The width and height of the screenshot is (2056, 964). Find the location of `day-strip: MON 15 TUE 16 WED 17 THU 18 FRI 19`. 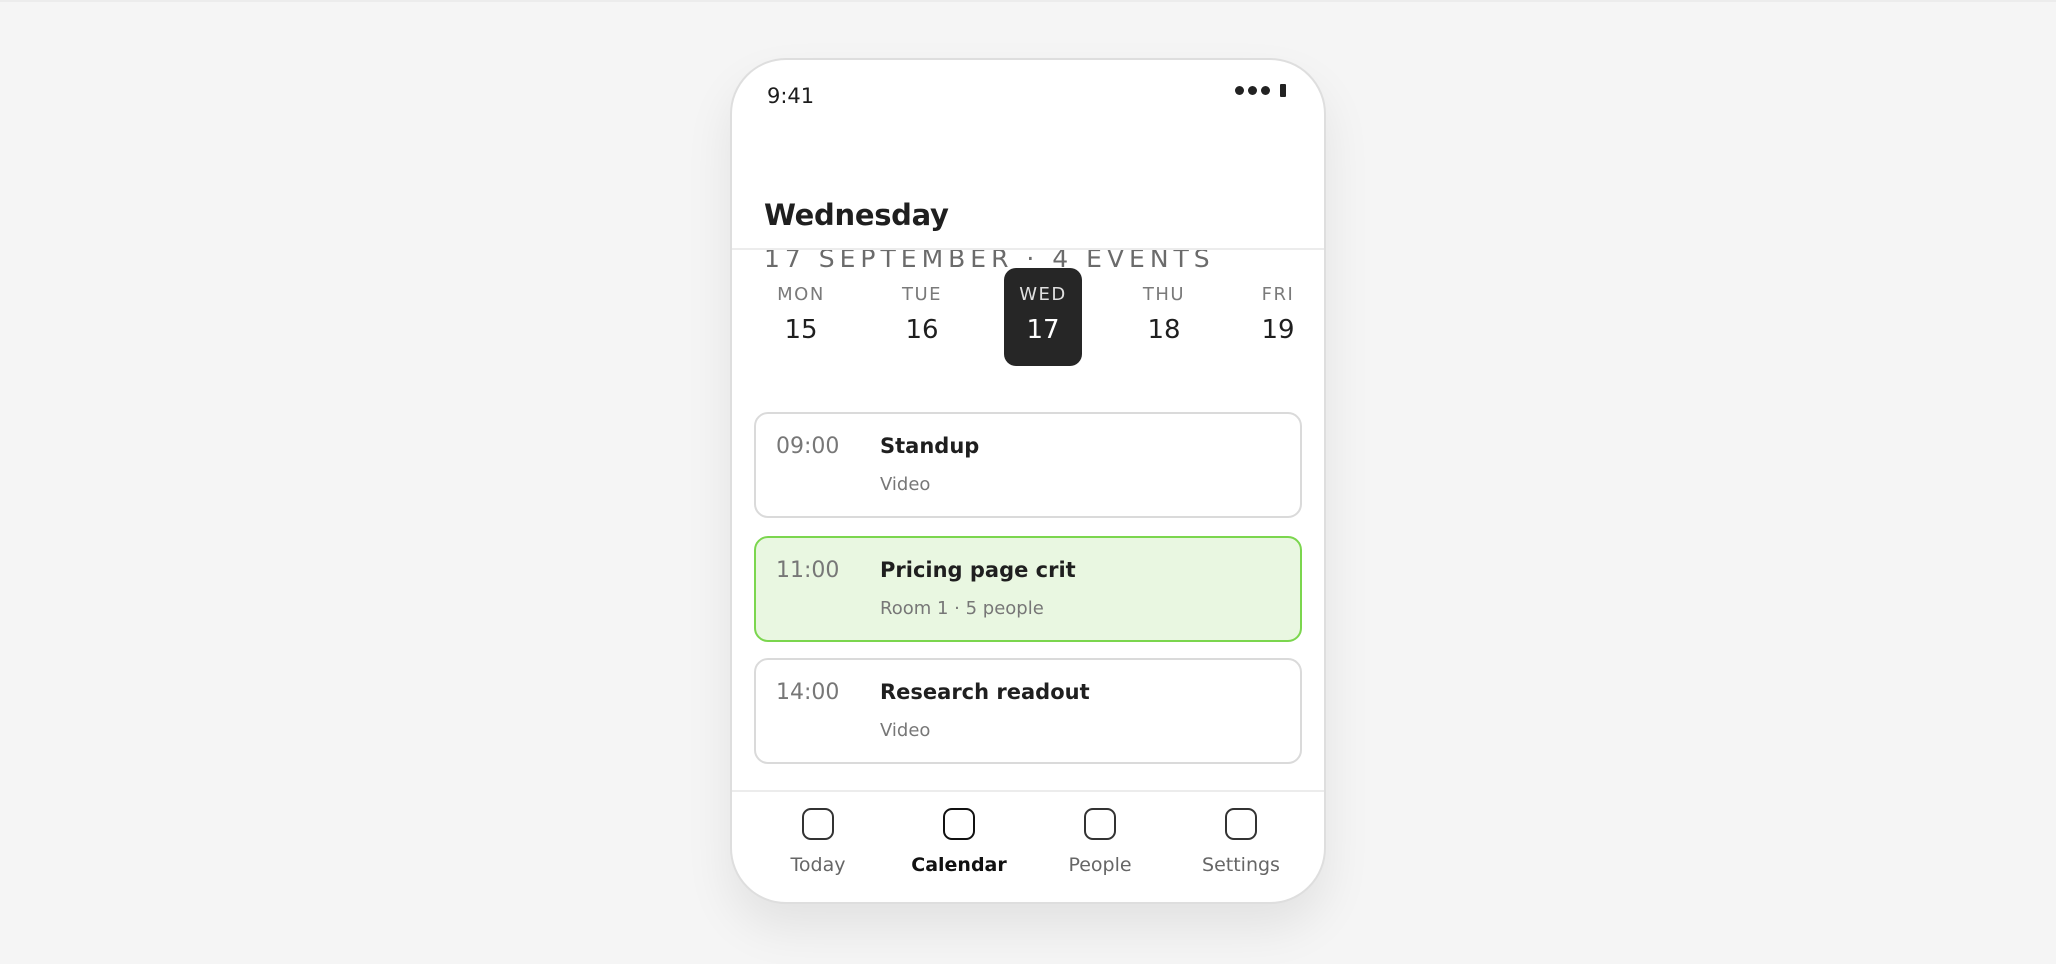

day-strip: MON 15 TUE 16 WED 17 THU 18 FRI 19 is located at coordinates (1028, 318).